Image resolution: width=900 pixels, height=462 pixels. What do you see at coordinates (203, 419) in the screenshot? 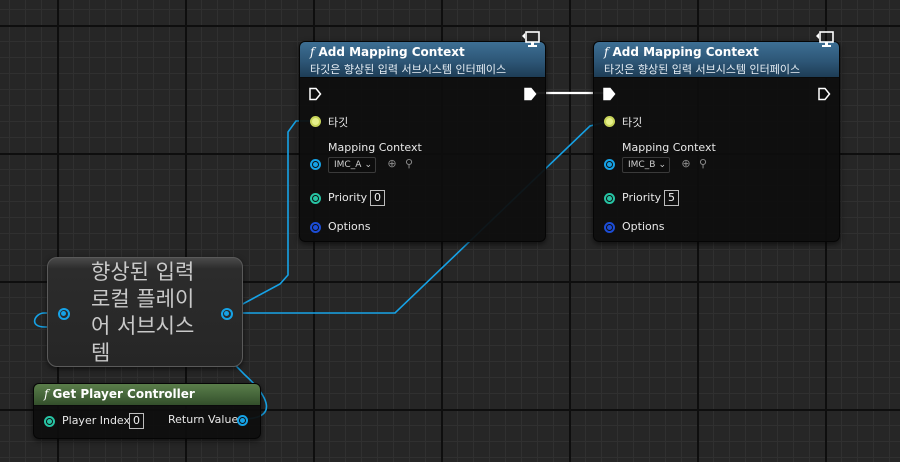
I see `return-value-label: Return Value` at bounding box center [203, 419].